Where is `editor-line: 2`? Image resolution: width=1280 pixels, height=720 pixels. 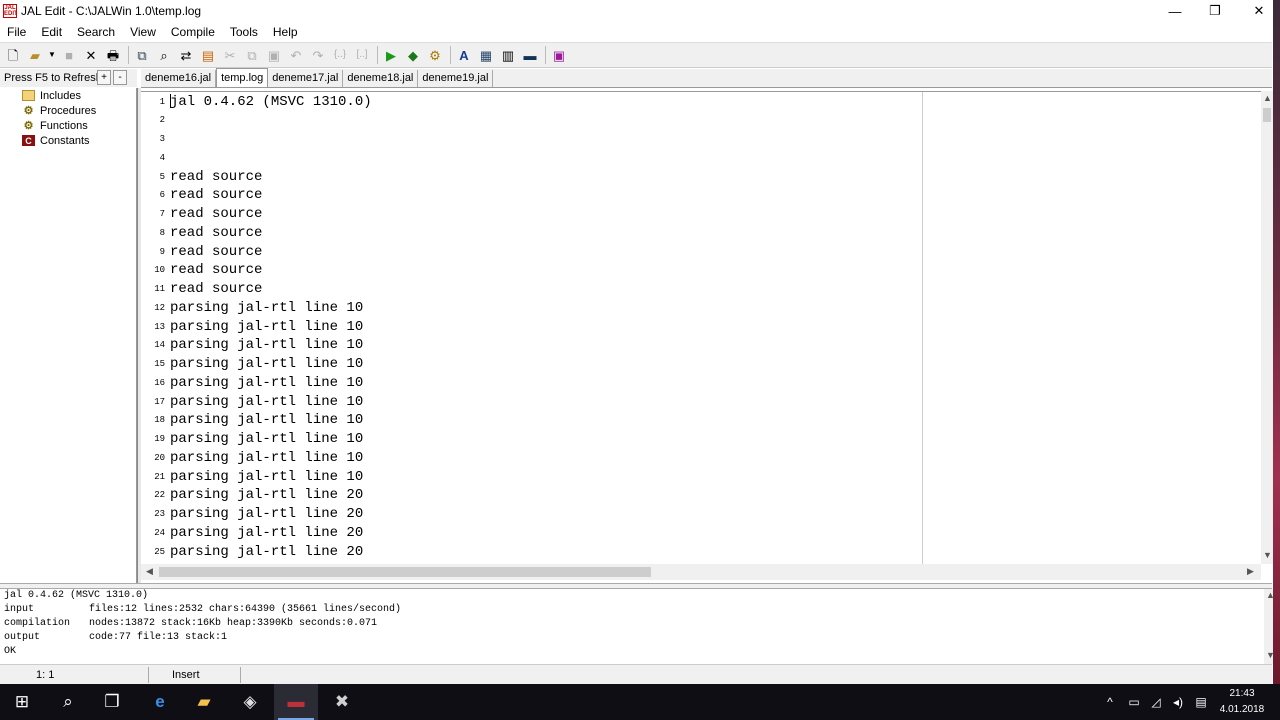
editor-line: 2 is located at coordinates (526, 120).